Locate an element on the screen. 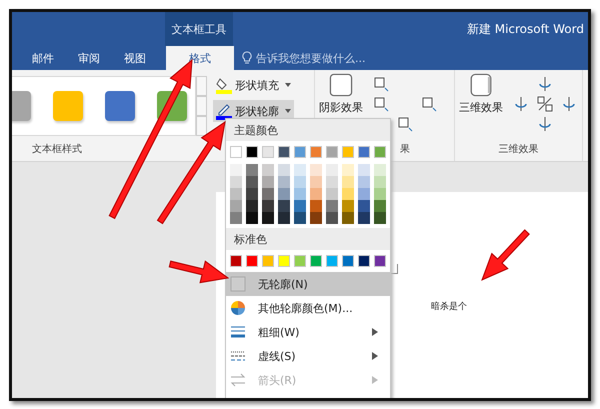 The height and width of the screenshot is (409, 600). dropdown-caret-icon is located at coordinates (288, 111).